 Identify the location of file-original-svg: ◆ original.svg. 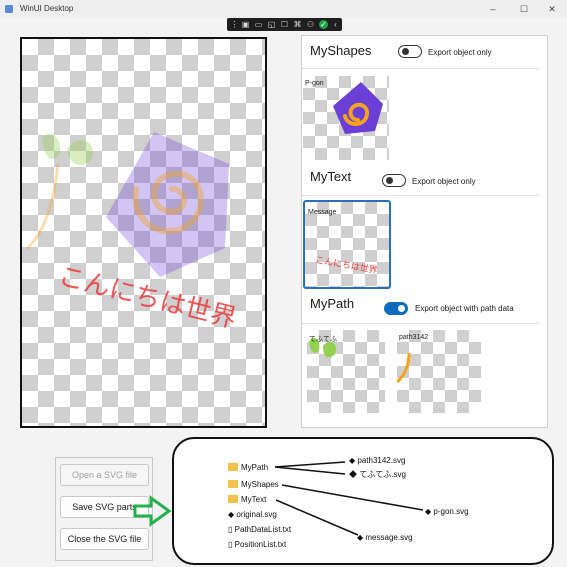
(252, 514).